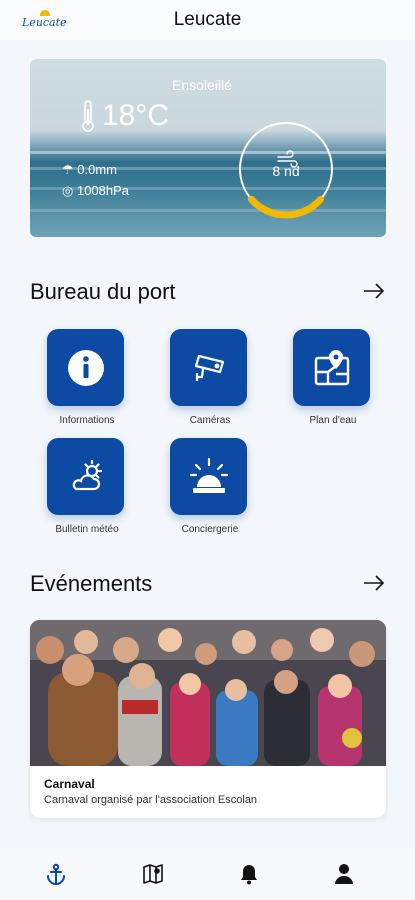 The image size is (415, 900). I want to click on tile-label: Conciergerie, so click(210, 529).